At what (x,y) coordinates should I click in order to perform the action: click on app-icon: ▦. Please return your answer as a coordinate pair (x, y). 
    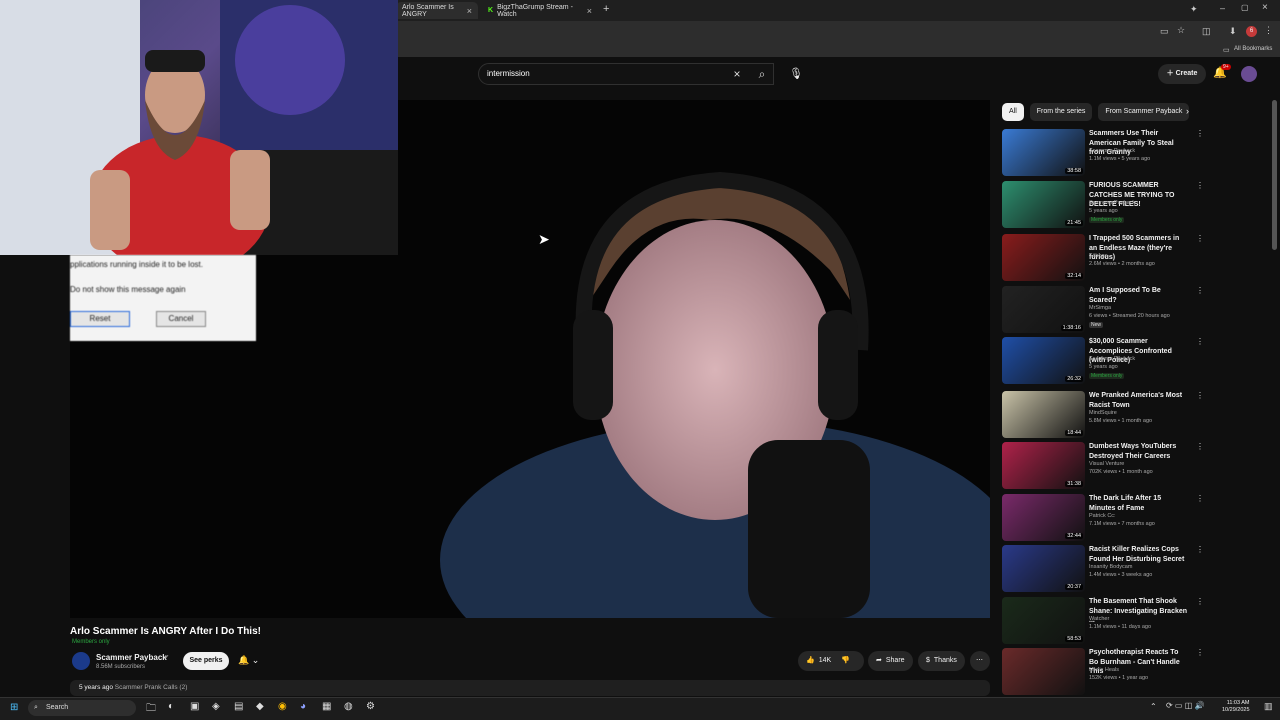
    Looking at the image, I should click on (326, 706).